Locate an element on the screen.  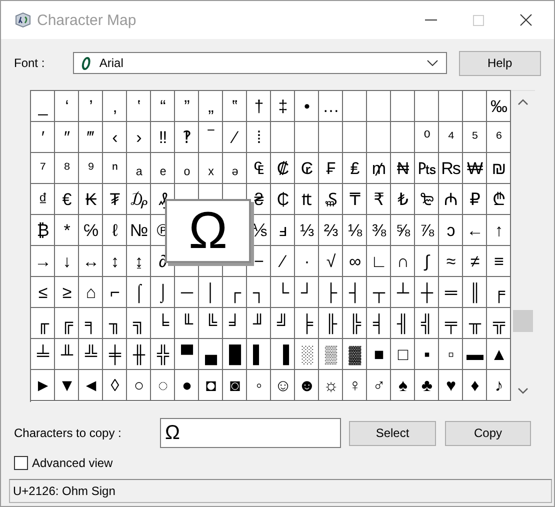
character-cell: □ is located at coordinates (403, 354).